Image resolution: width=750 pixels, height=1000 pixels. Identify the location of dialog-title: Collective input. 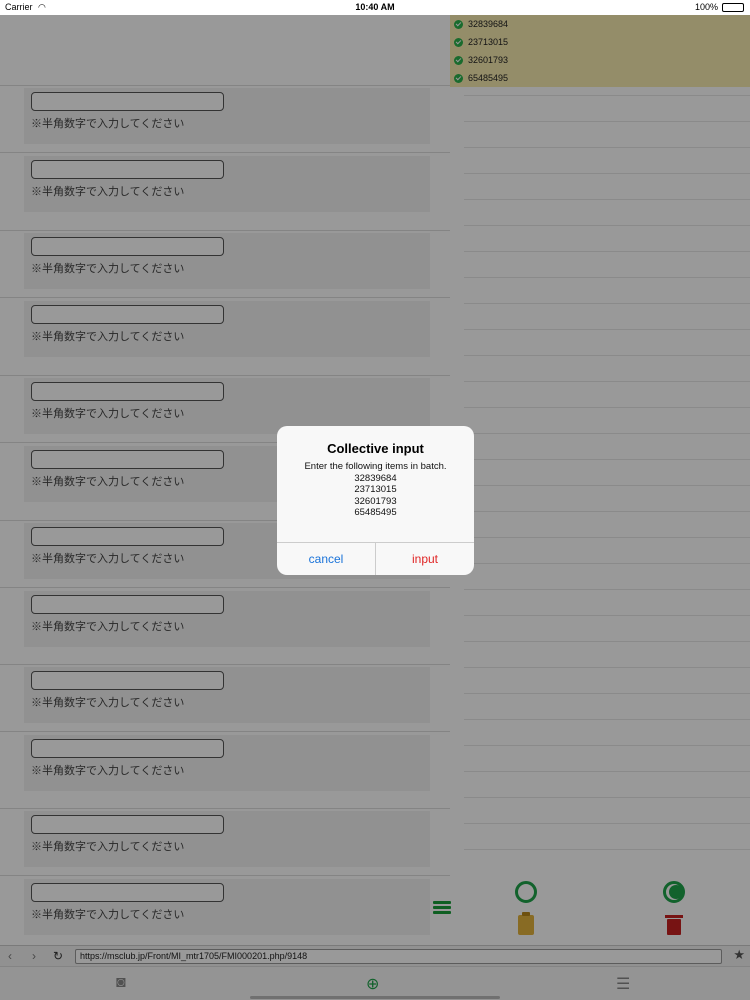
(375, 448).